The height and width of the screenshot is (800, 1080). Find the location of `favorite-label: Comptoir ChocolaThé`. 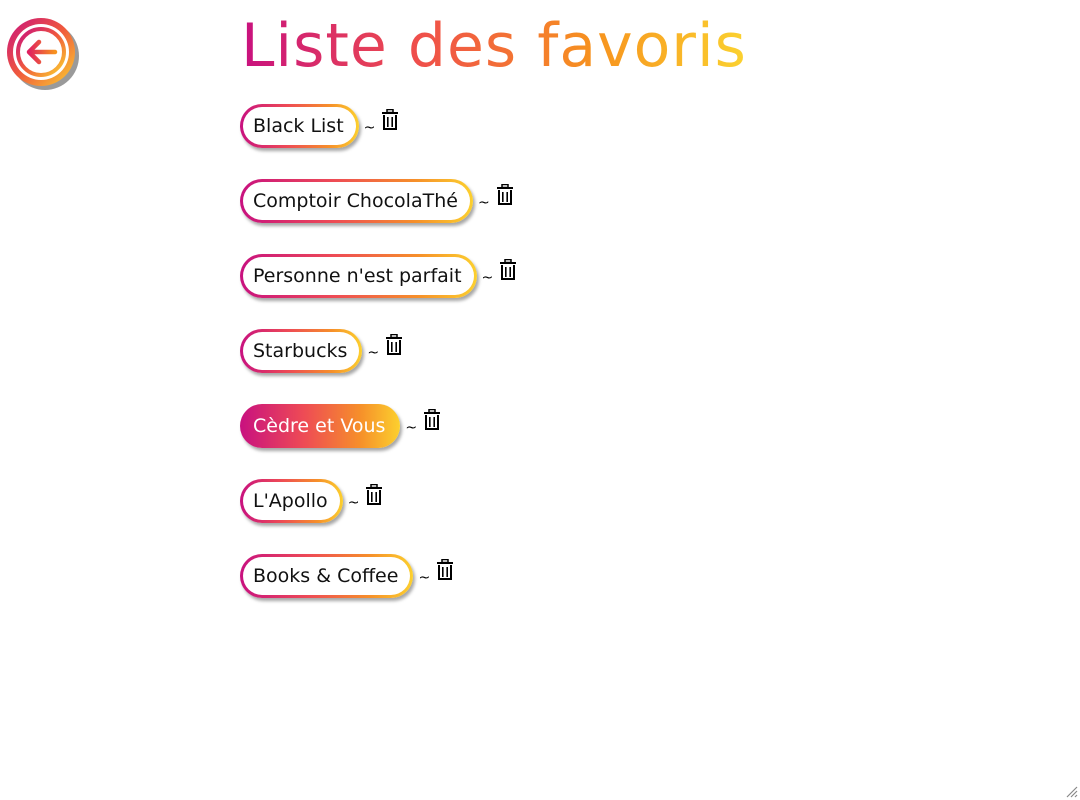

favorite-label: Comptoir ChocolaThé is located at coordinates (356, 201).